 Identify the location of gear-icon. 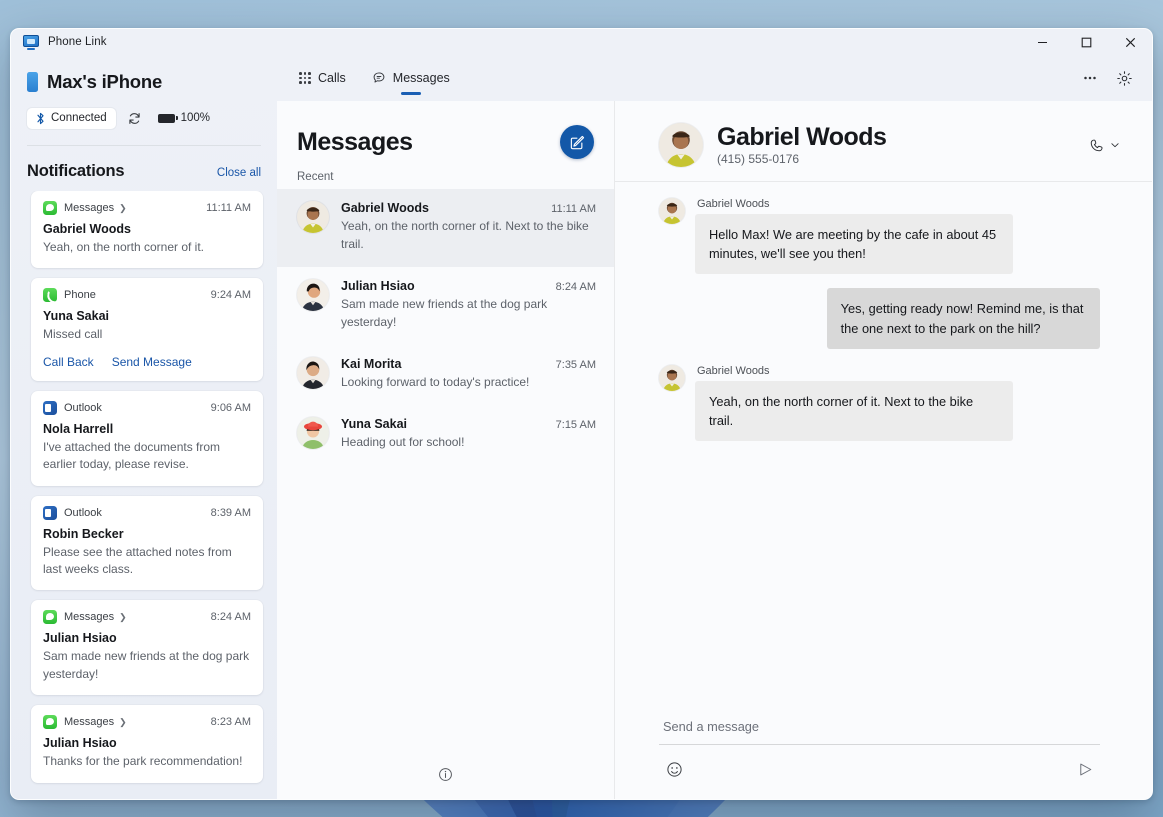
(1124, 78).